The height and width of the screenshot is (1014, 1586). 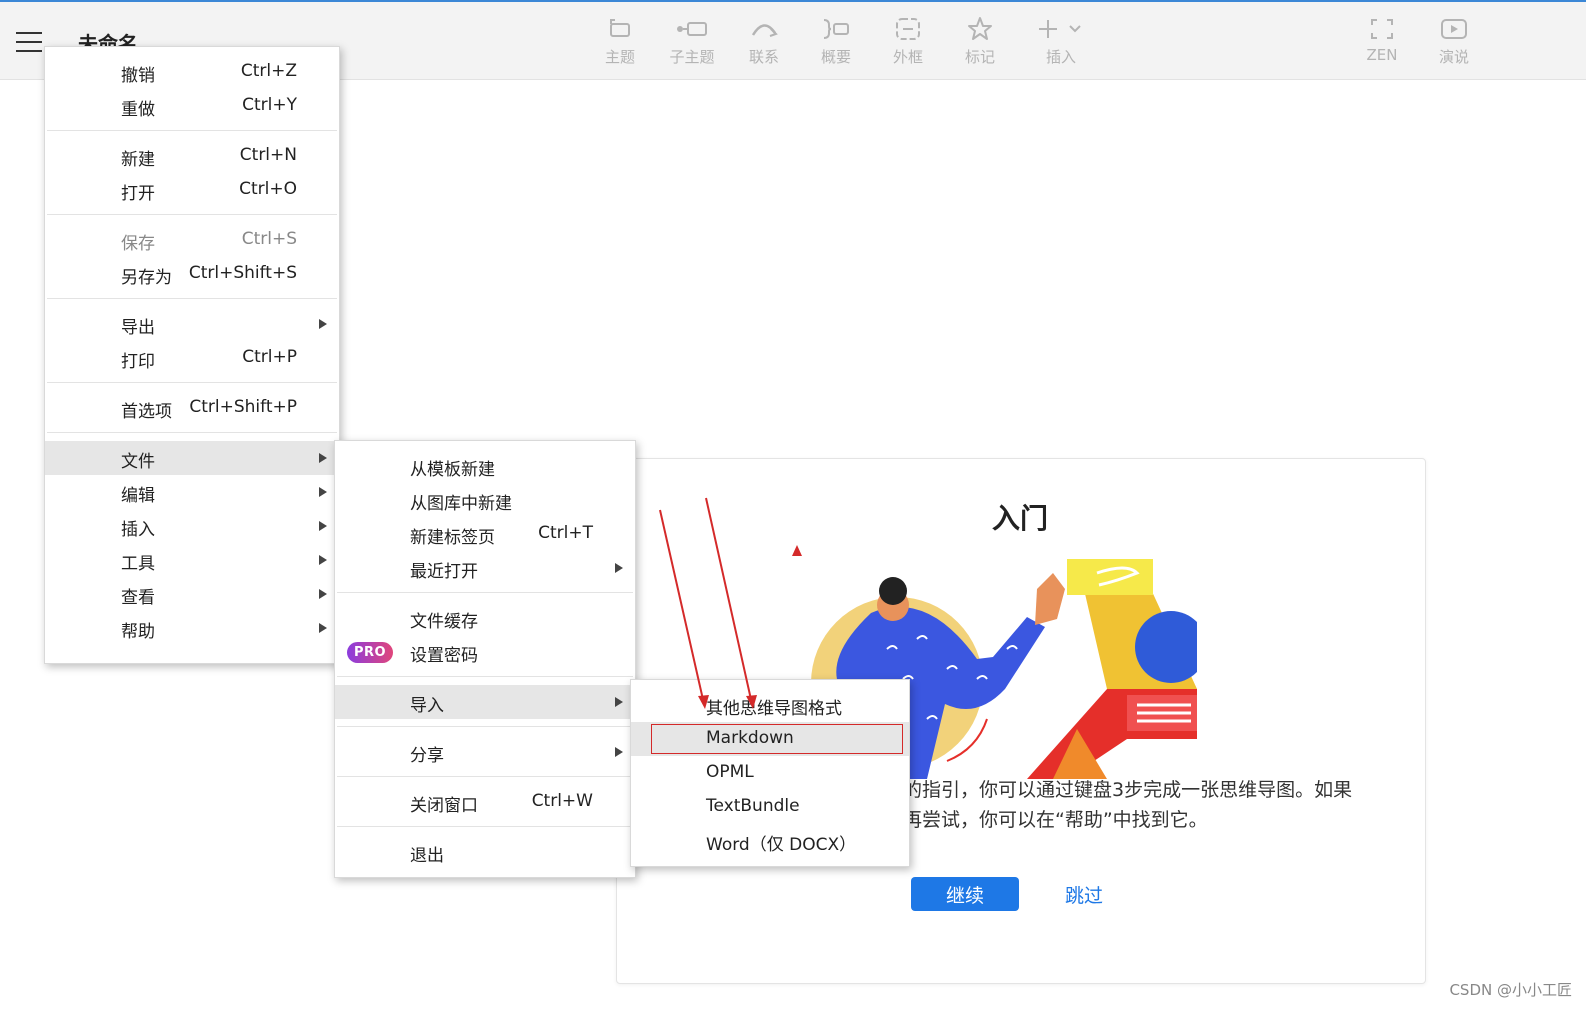 I want to click on menu-help: 帮助, so click(x=192, y=628).